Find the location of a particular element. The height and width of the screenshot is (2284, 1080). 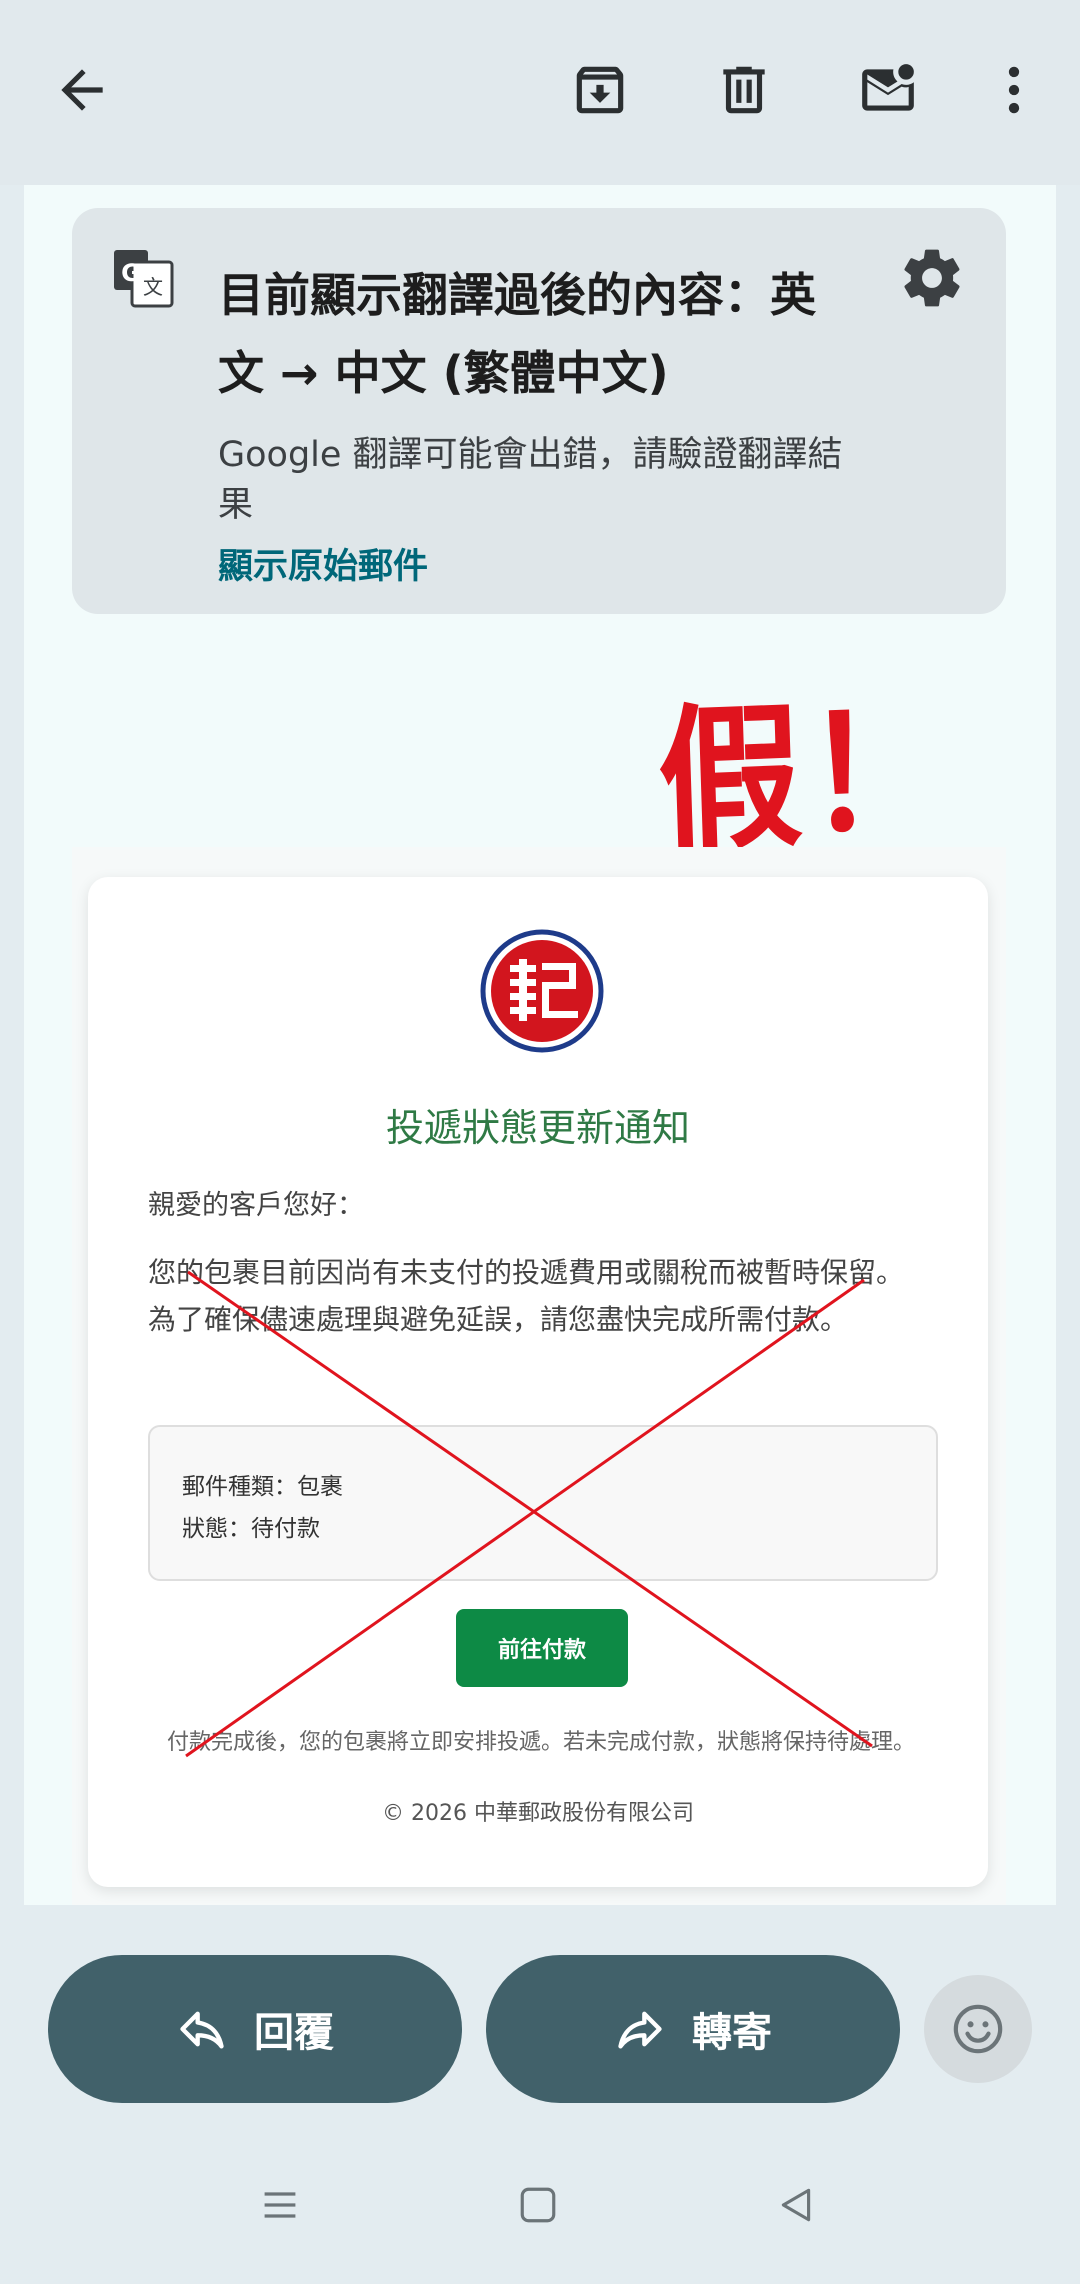

top-app-bar is located at coordinates (540, 92).